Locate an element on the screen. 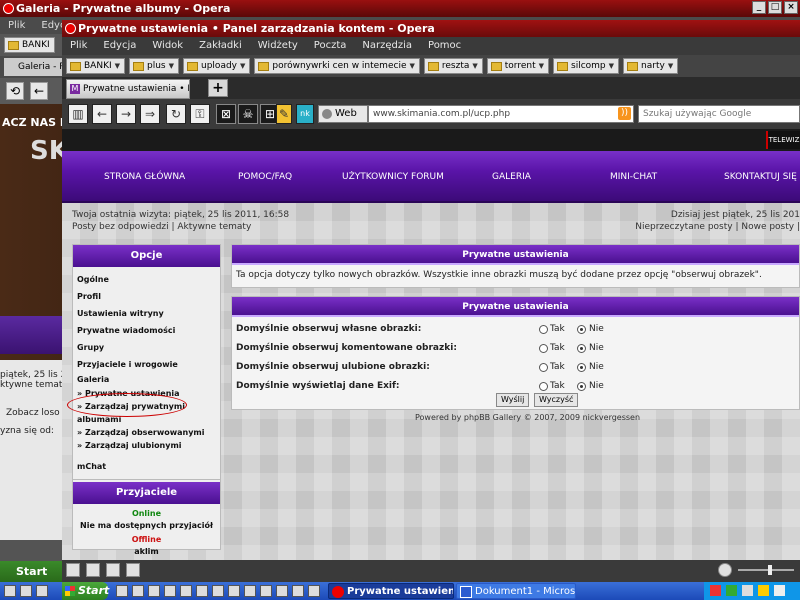 This screenshot has width=800, height=600. close-icon: × is located at coordinates (791, 7).